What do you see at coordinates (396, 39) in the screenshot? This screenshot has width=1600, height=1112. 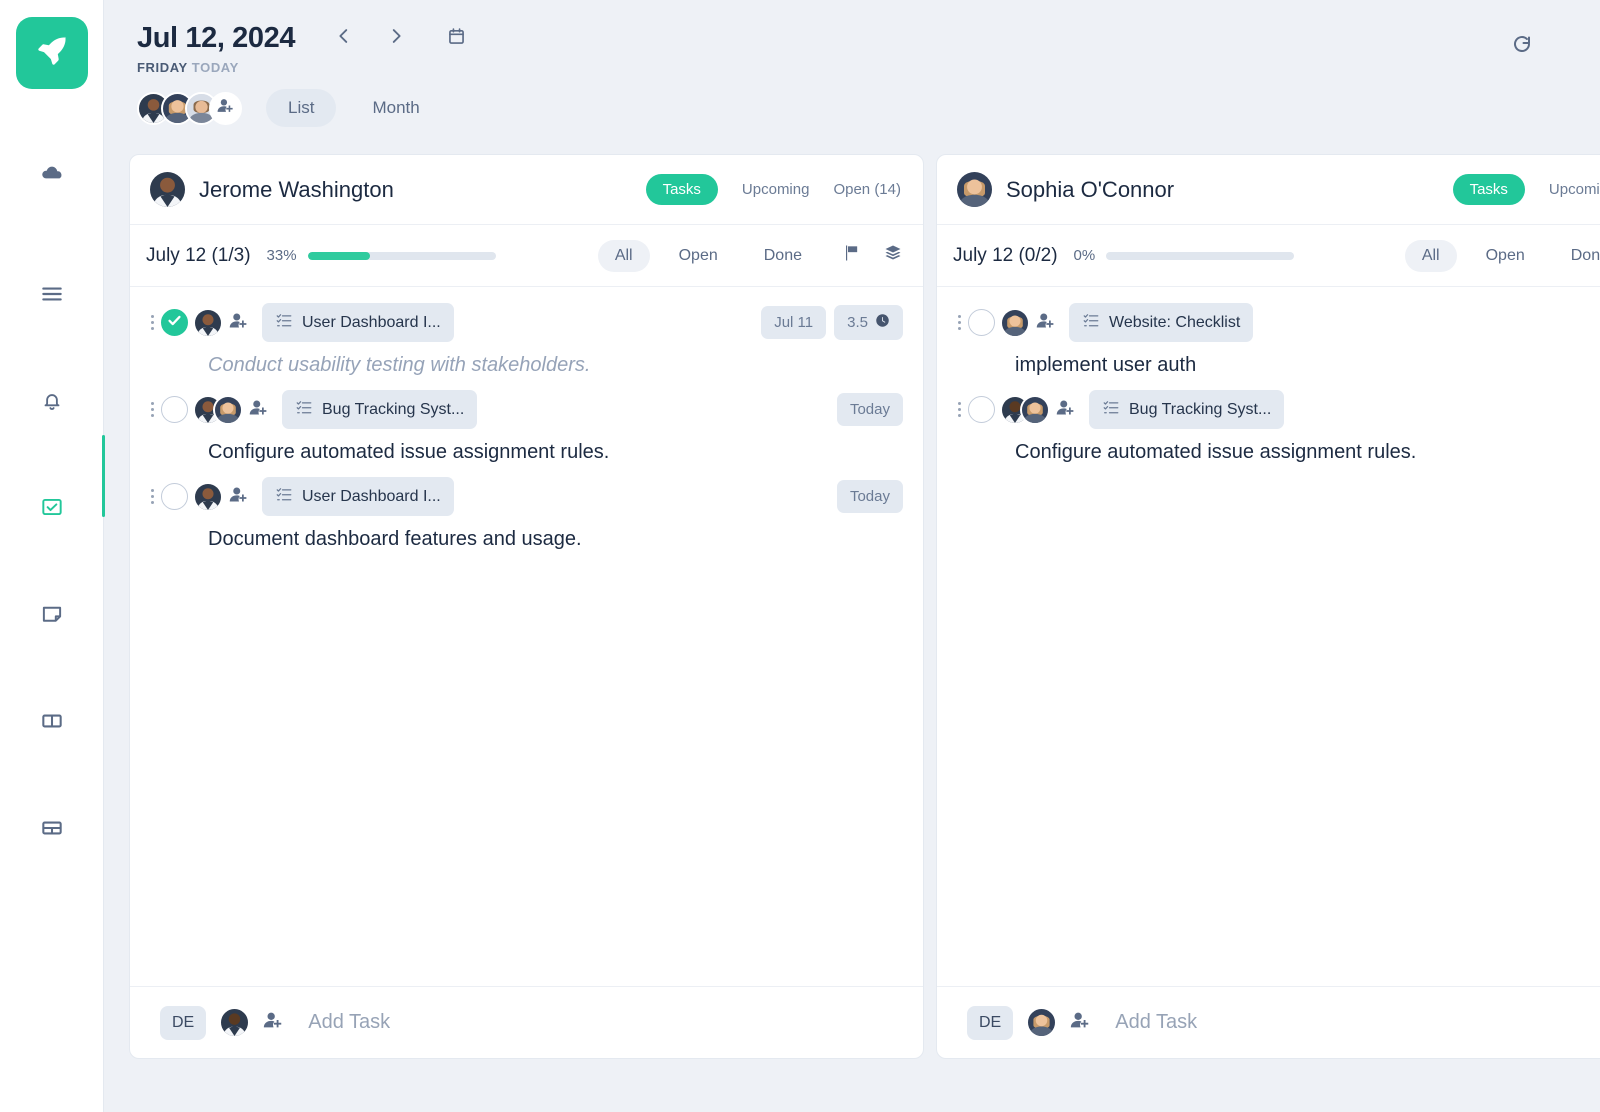 I see `next-day-button` at bounding box center [396, 39].